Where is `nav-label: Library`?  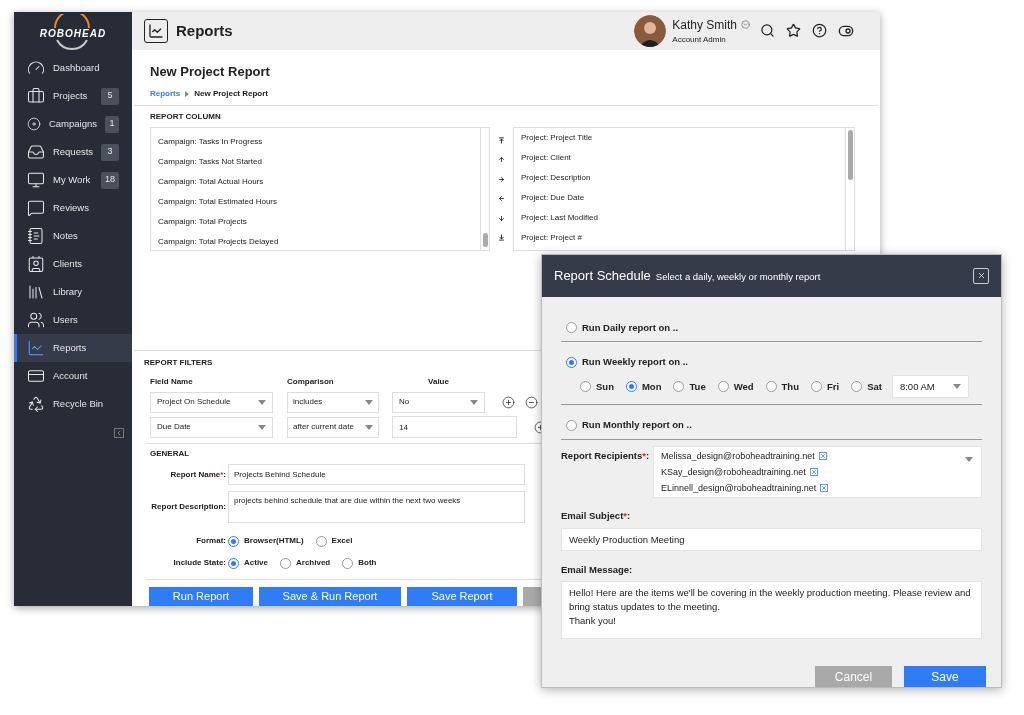 nav-label: Library is located at coordinates (68, 291).